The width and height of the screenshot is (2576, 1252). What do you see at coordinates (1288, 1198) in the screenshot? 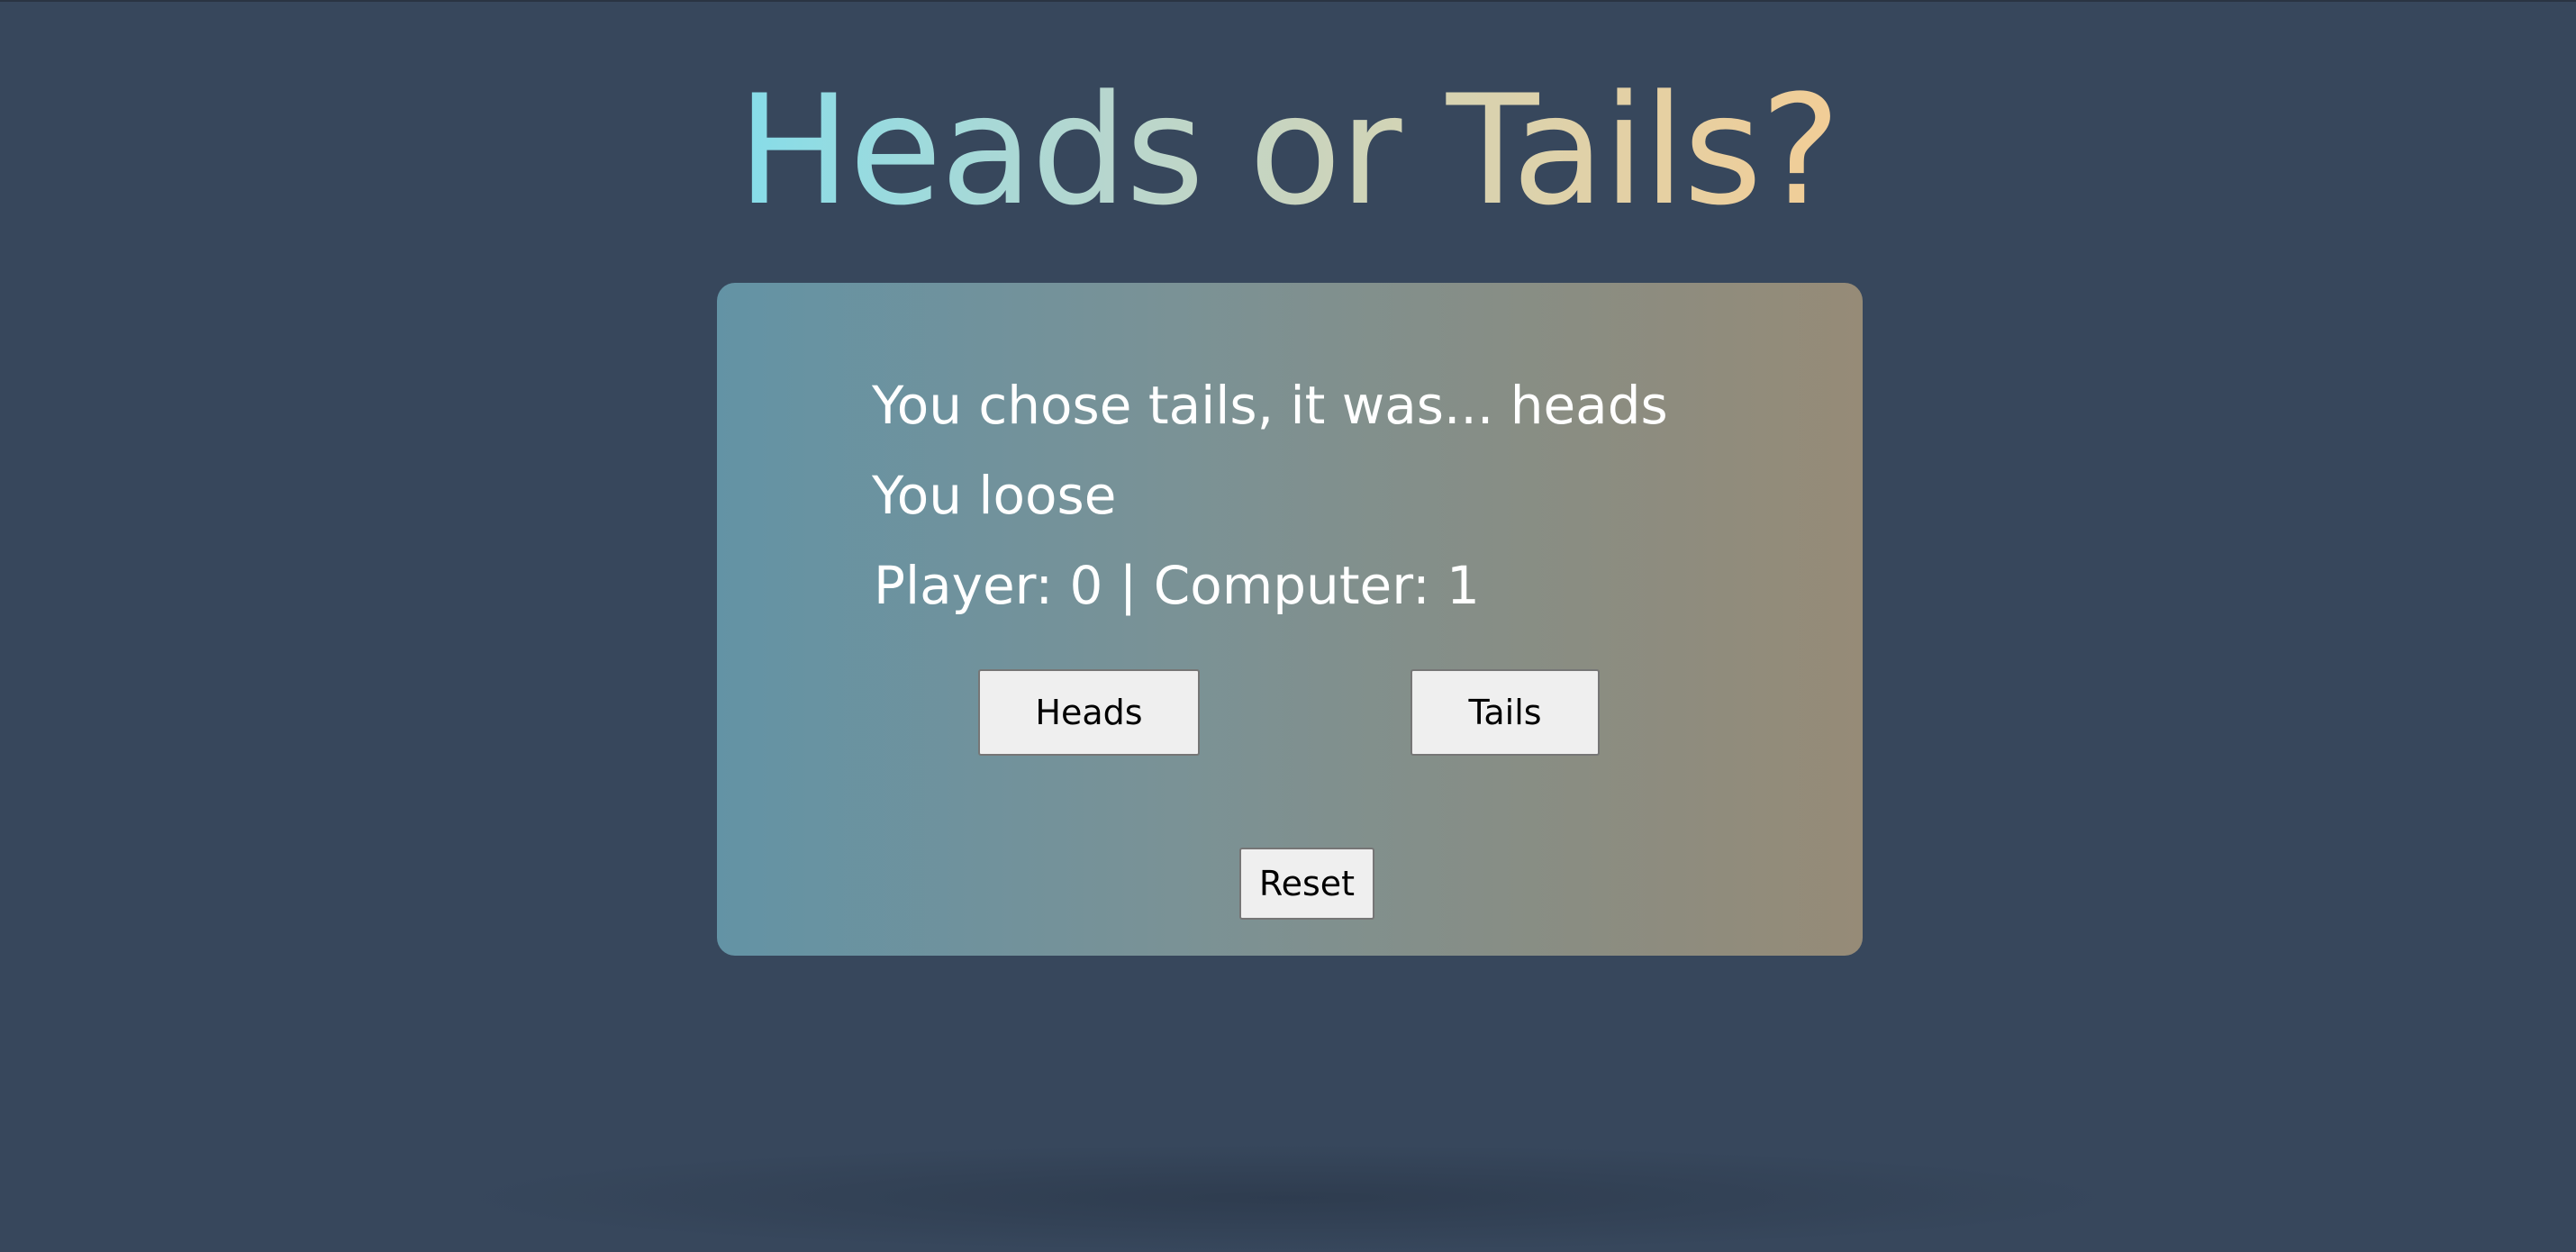
I see `bottom-shadow` at bounding box center [1288, 1198].